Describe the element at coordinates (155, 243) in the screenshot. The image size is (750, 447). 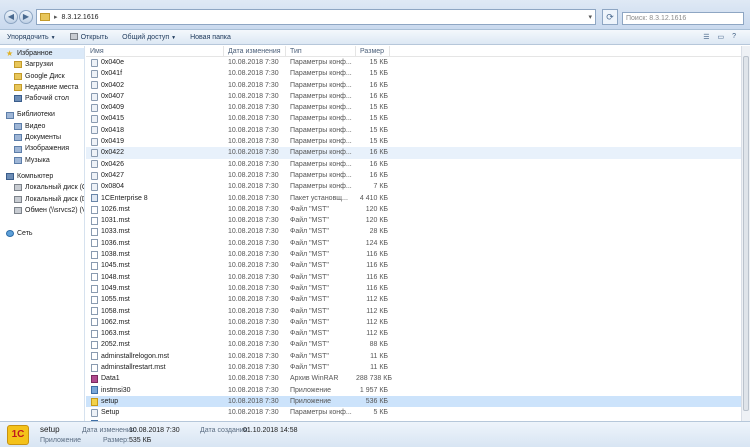
I see `file-name-cell: 1036.mst` at that location.